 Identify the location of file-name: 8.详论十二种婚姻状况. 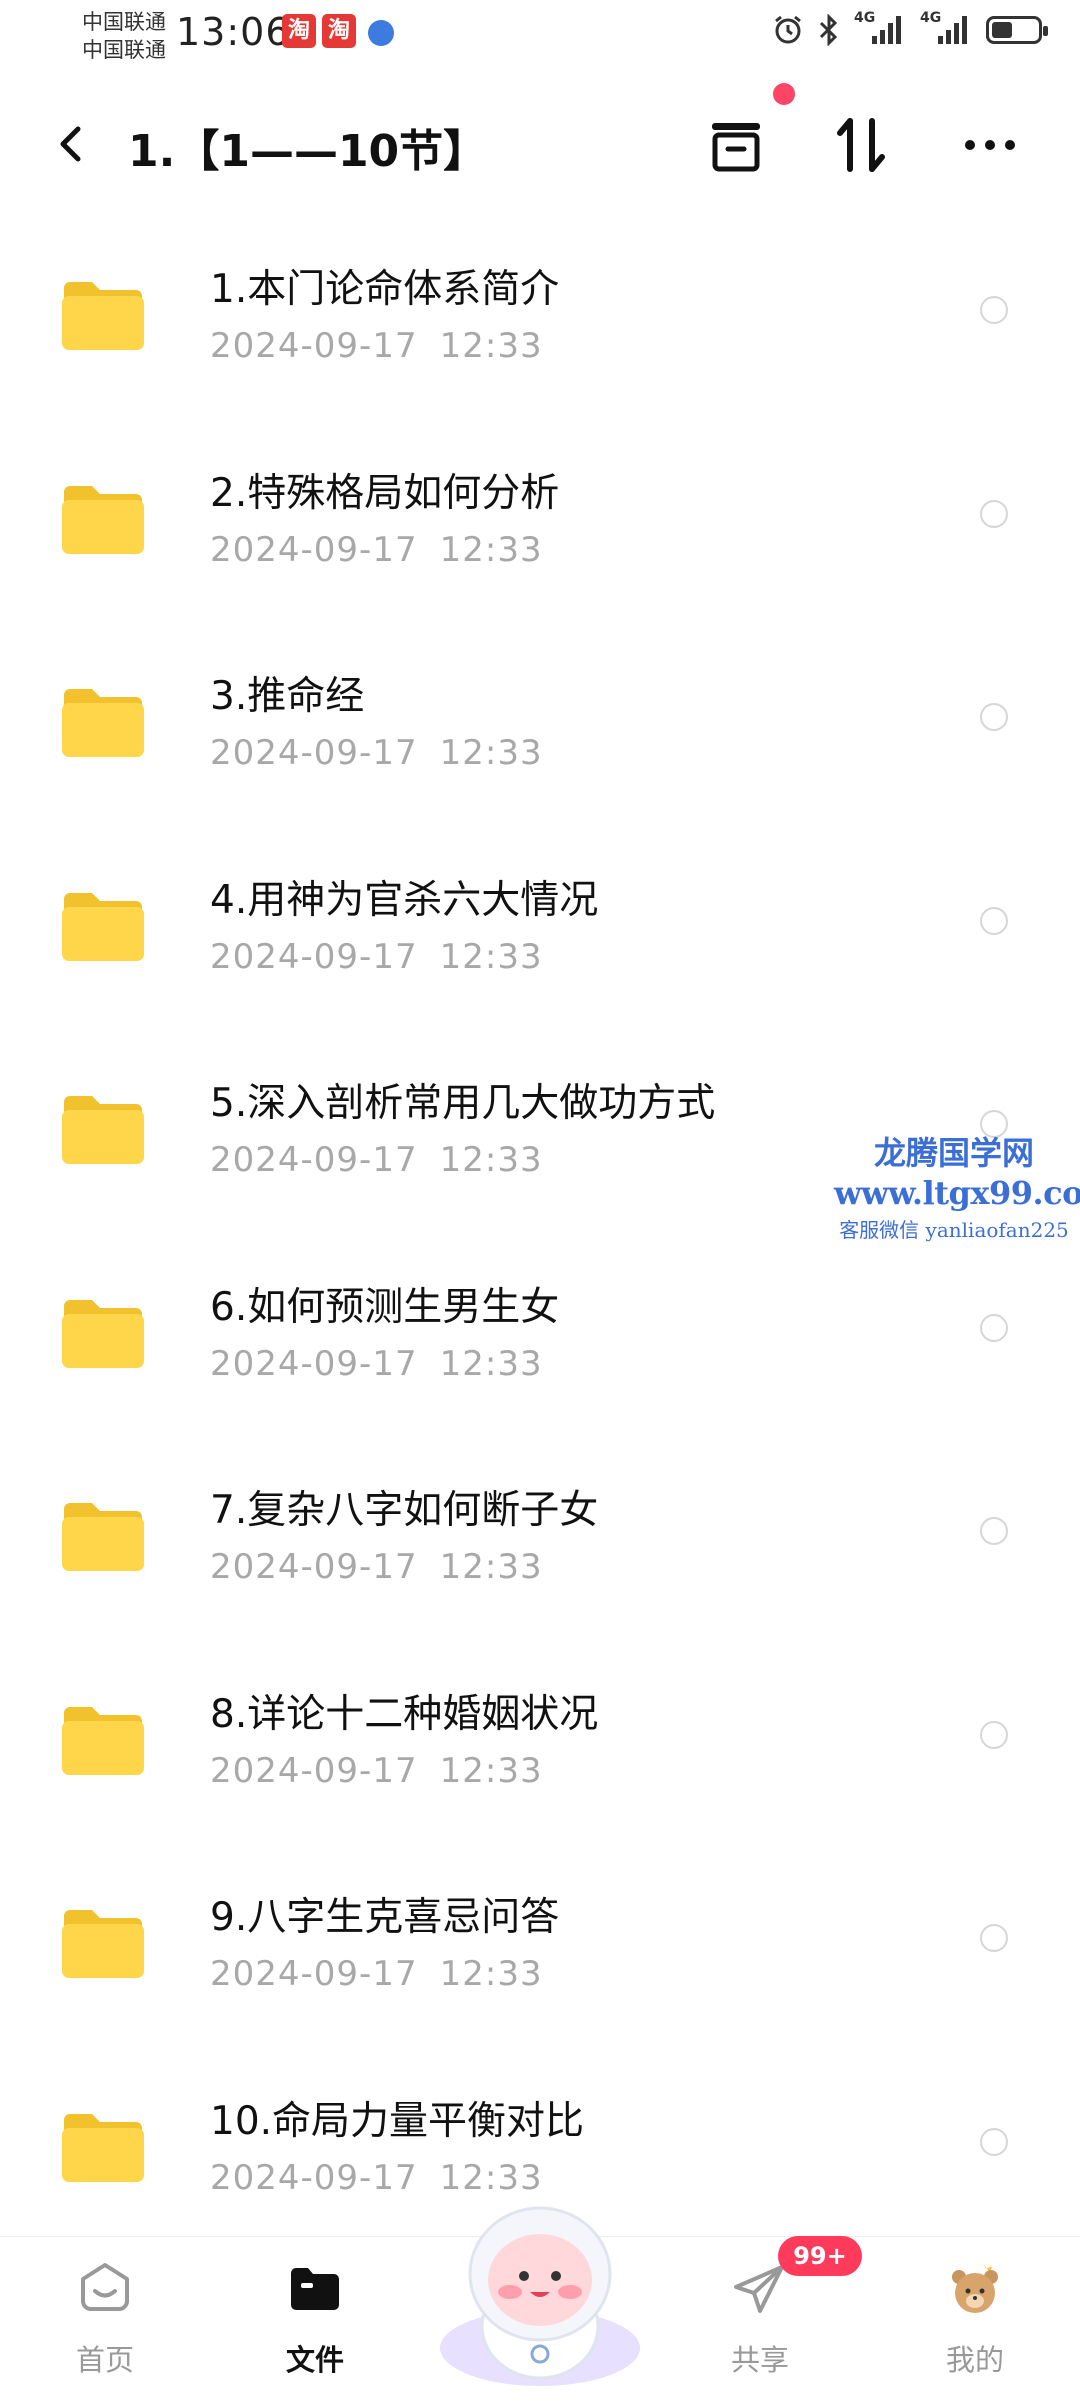
(404, 1714).